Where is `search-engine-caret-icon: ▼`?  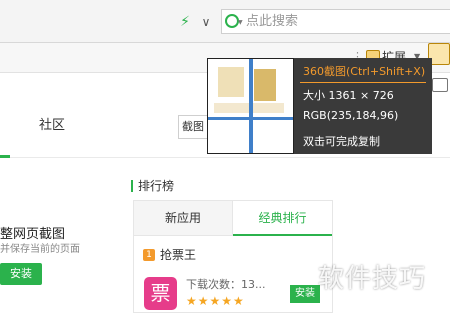
search-engine-caret-icon: ▼ is located at coordinates (241, 23).